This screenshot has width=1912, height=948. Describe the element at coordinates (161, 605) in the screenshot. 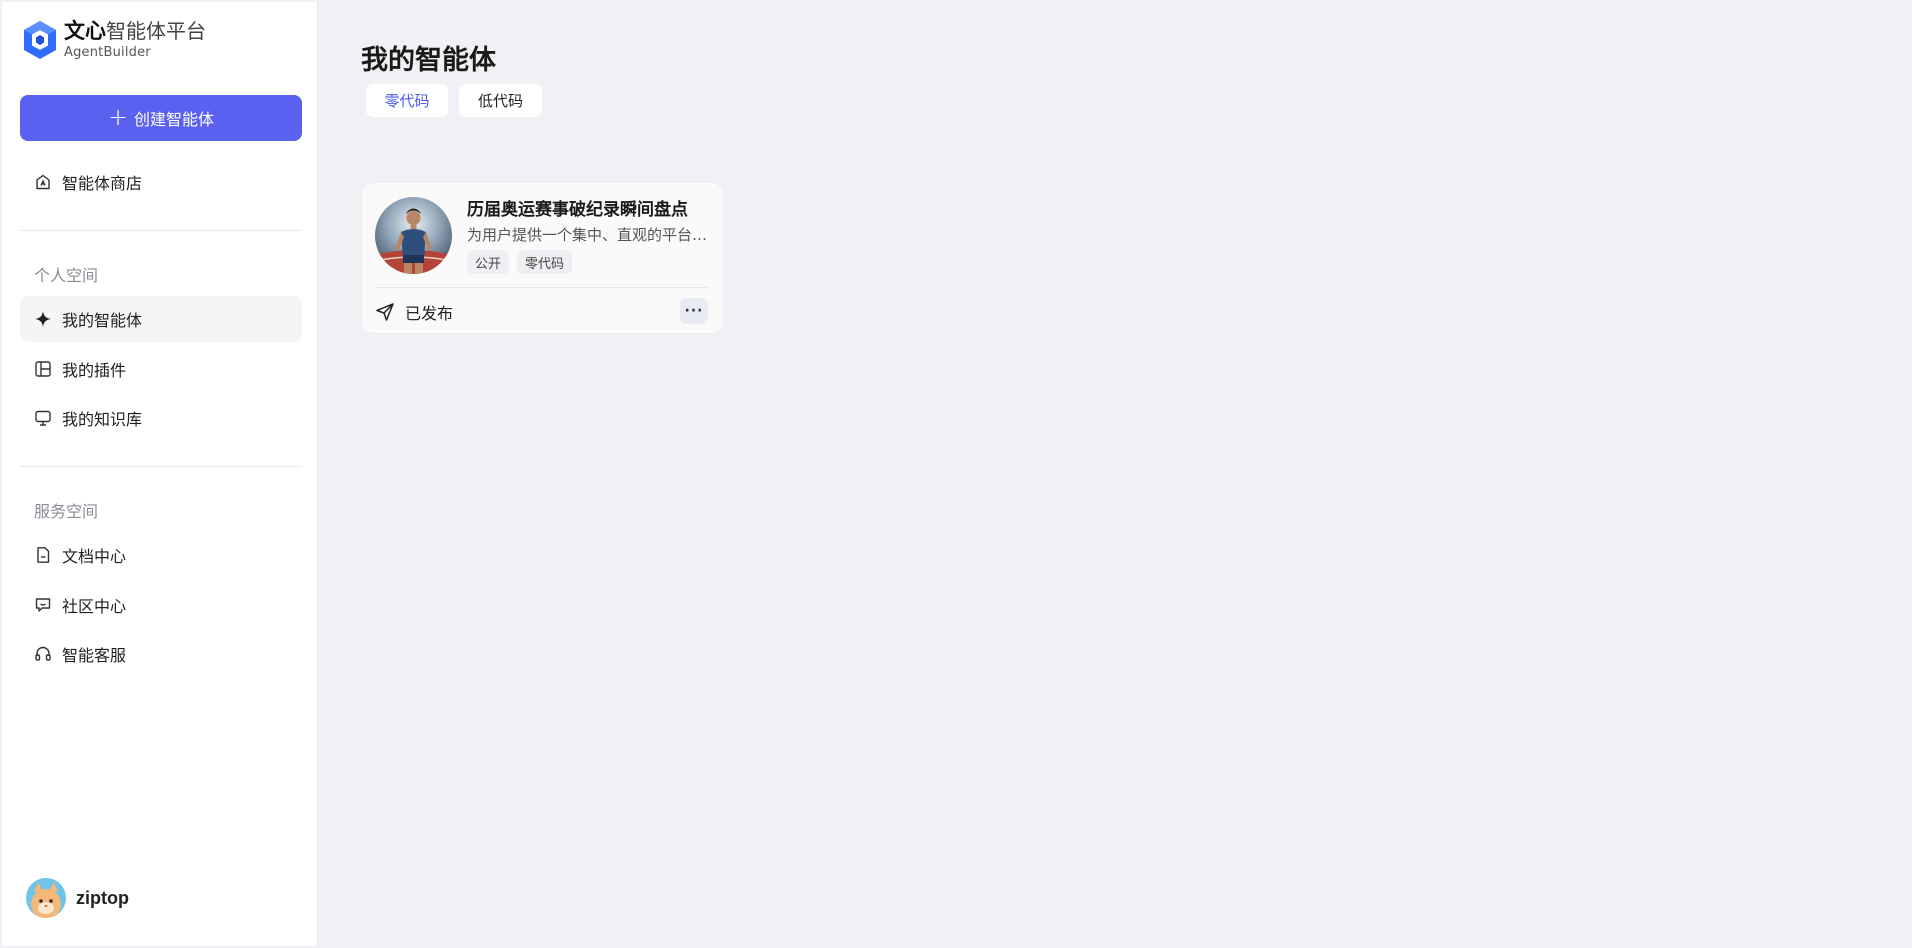

I see `sidebar-item-community-center: 社区中心` at that location.